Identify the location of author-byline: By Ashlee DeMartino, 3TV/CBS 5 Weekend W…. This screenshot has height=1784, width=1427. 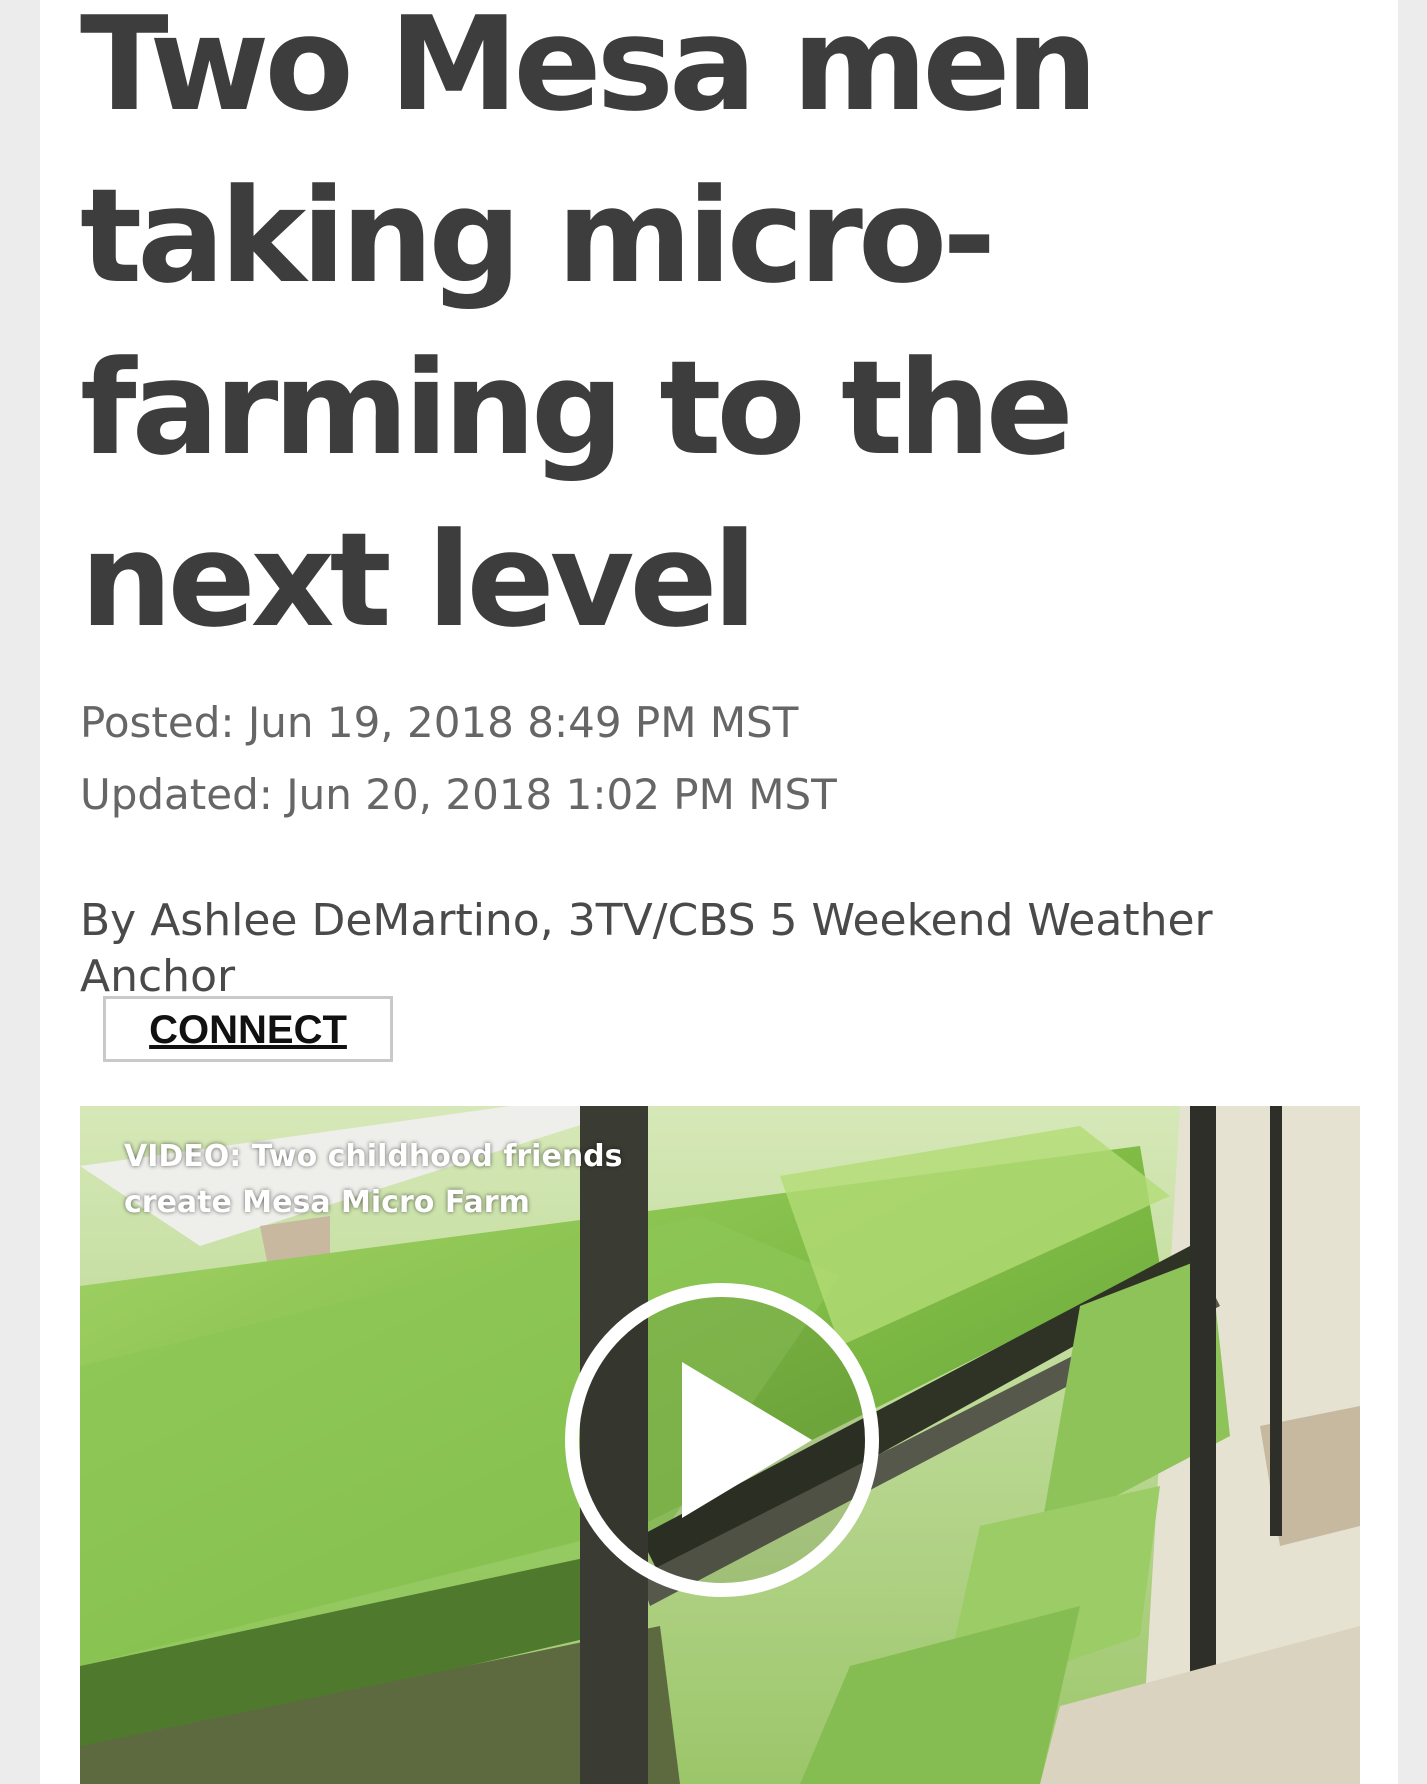
(646, 948).